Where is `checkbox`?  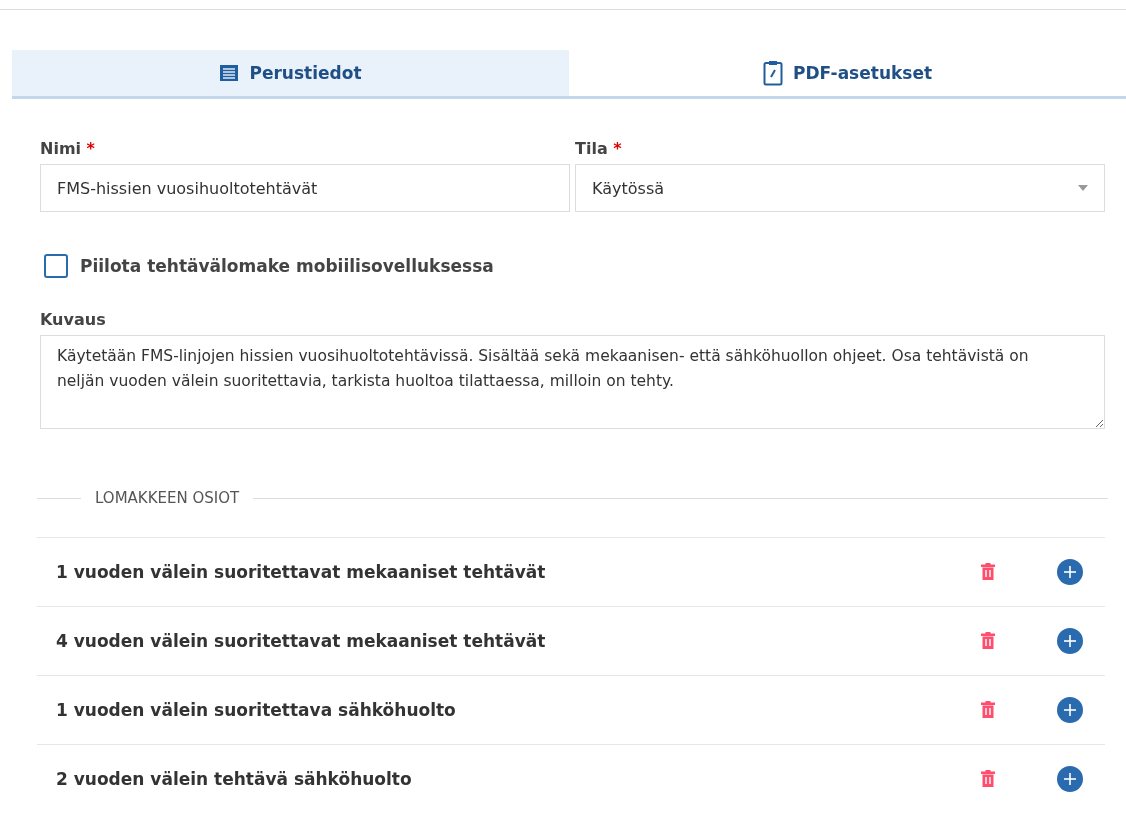
checkbox is located at coordinates (56, 266).